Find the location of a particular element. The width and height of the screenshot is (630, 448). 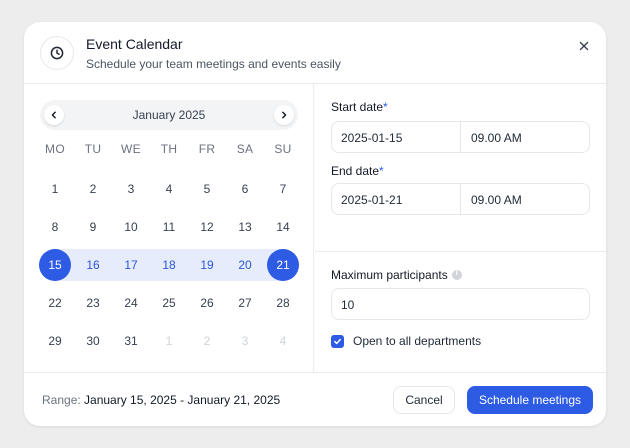

weekday-label: TU is located at coordinates (93, 149).